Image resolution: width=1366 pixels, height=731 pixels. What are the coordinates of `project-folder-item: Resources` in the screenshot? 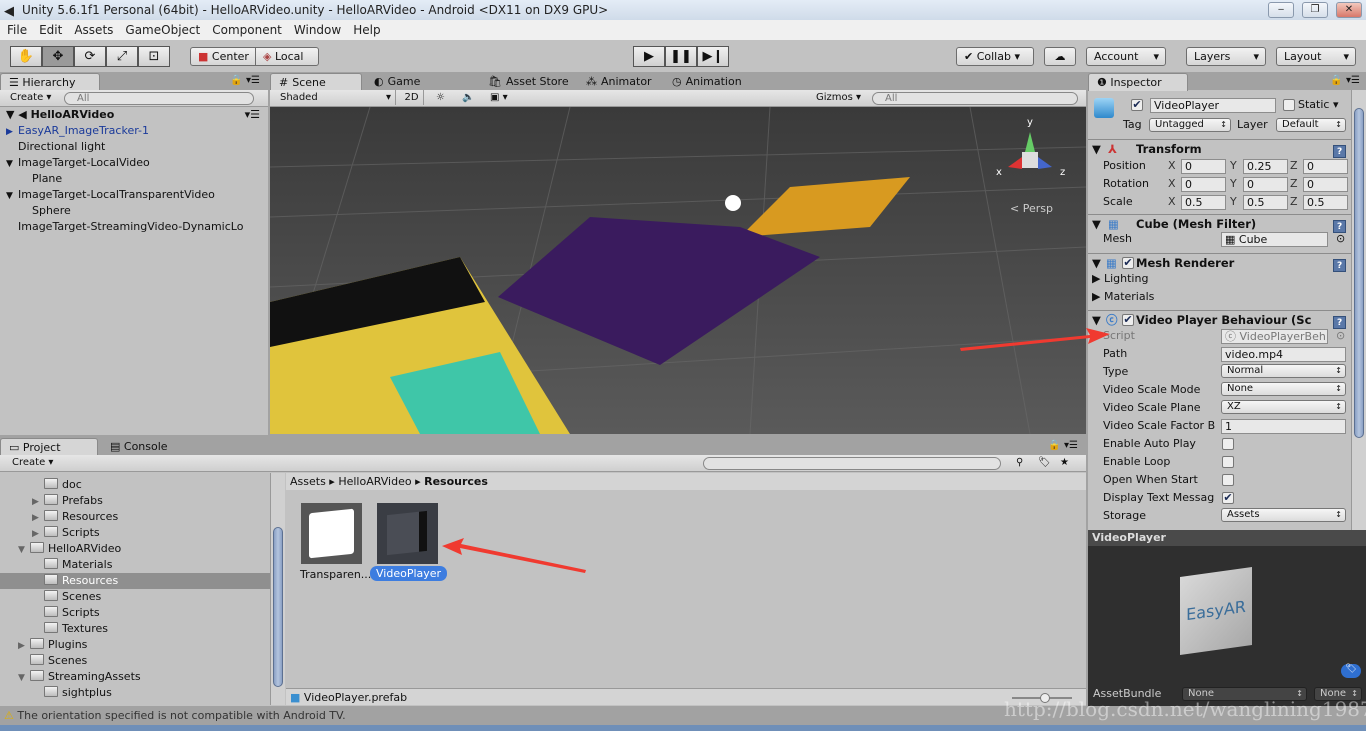 It's located at (135, 581).